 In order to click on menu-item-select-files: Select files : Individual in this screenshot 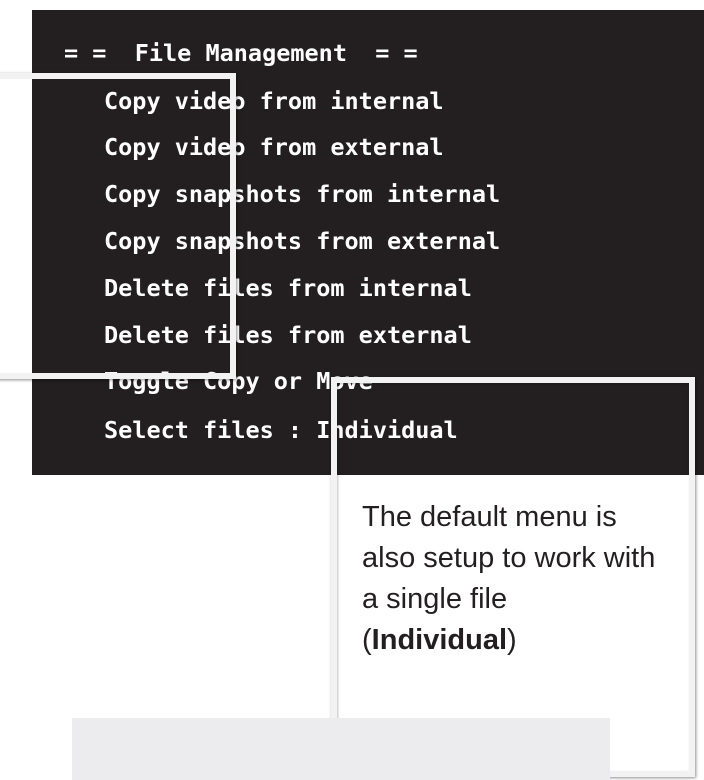, I will do `click(281, 430)`.